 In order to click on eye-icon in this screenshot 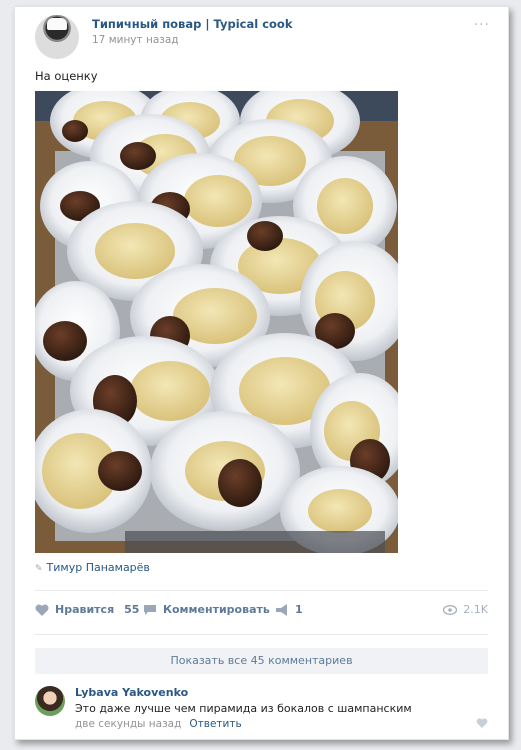, I will do `click(450, 609)`.